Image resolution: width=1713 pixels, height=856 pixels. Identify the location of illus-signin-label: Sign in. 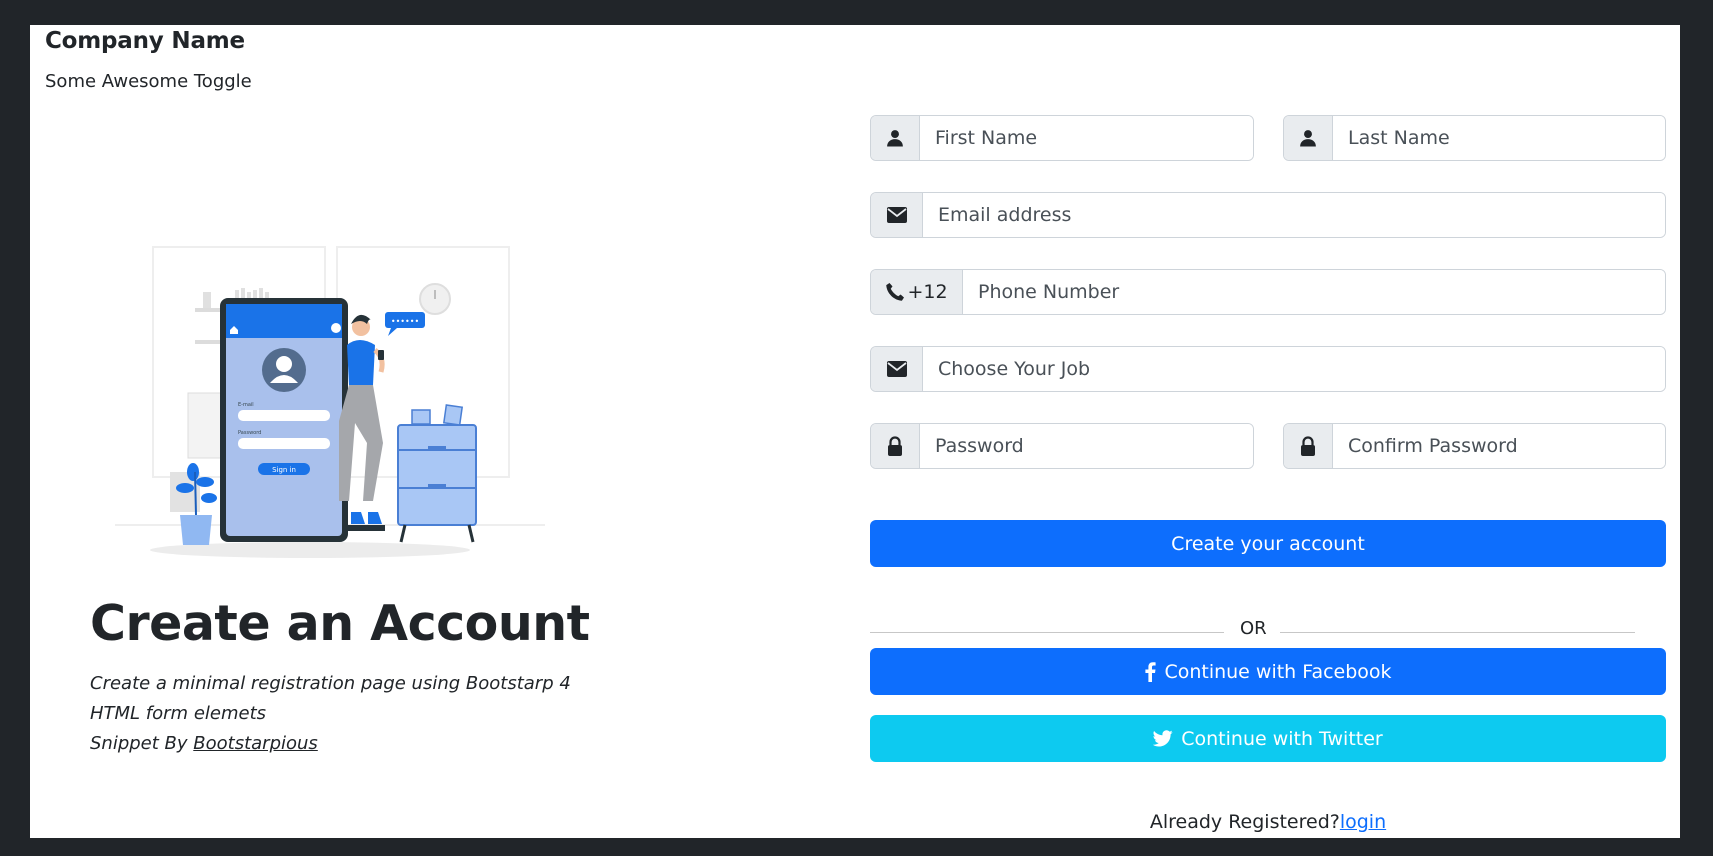
(284, 470).